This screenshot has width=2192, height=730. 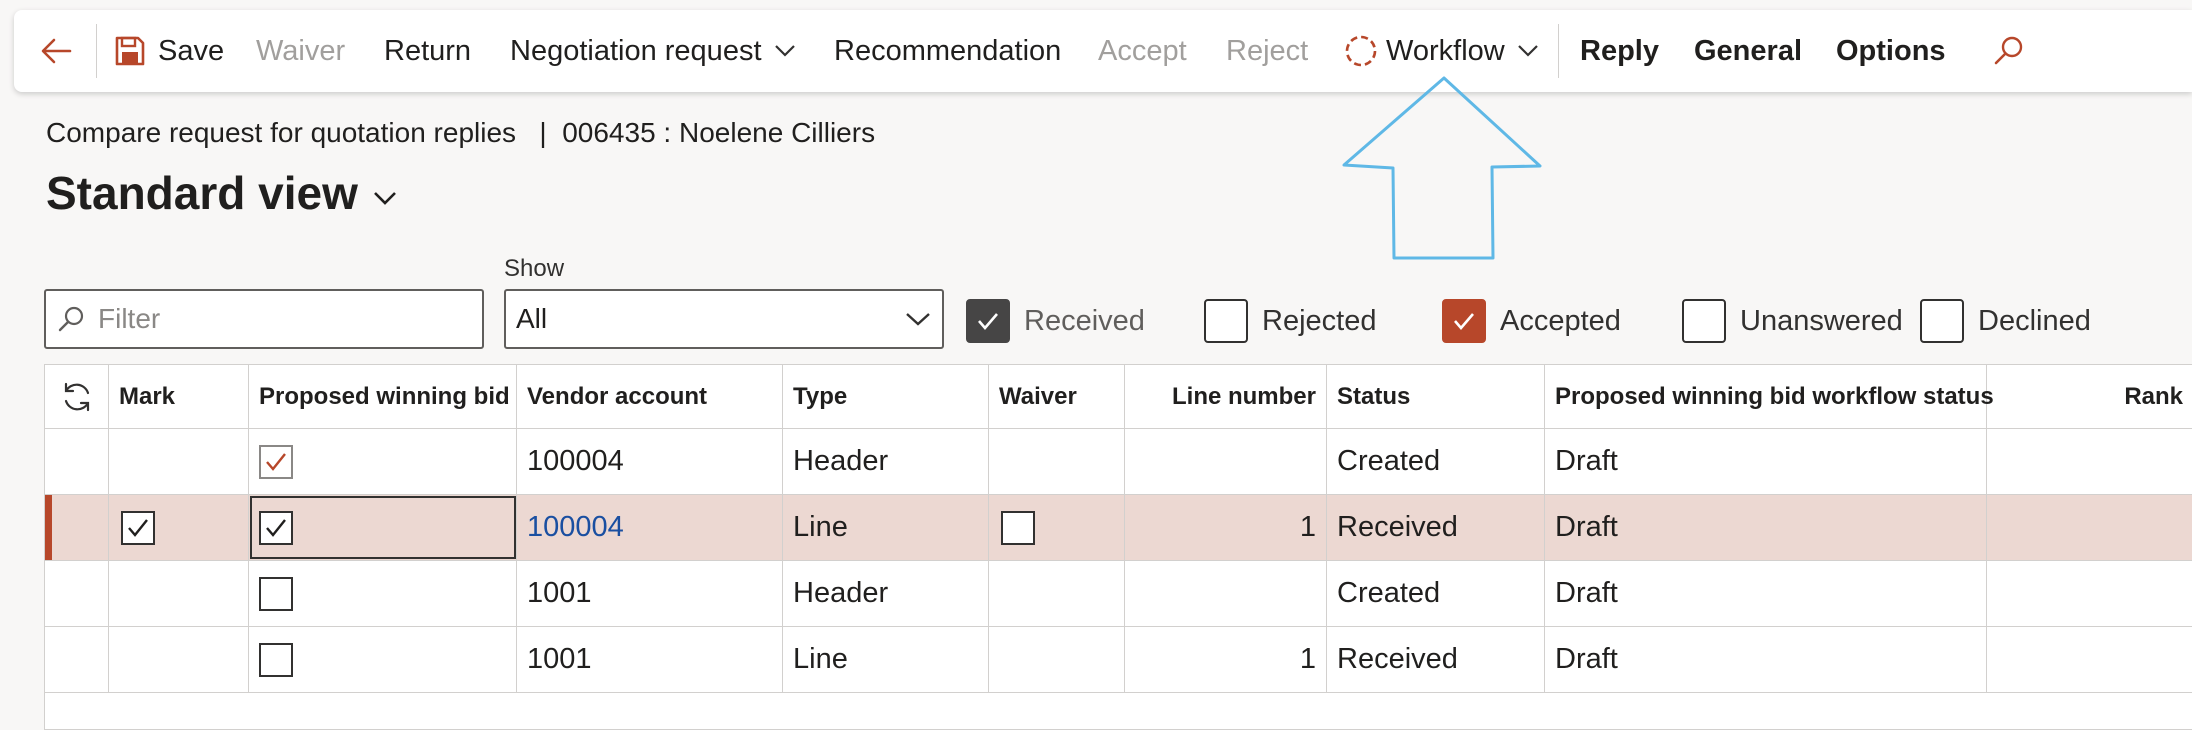 I want to click on accept-button: Accept, so click(x=1142, y=51).